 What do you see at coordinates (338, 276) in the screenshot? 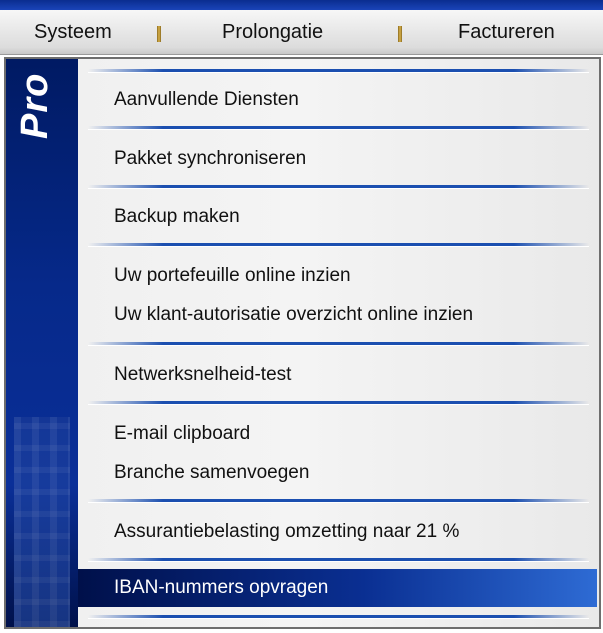
I see `menu-item-portefeuille-online: Uw portefeuille online inzien` at bounding box center [338, 276].